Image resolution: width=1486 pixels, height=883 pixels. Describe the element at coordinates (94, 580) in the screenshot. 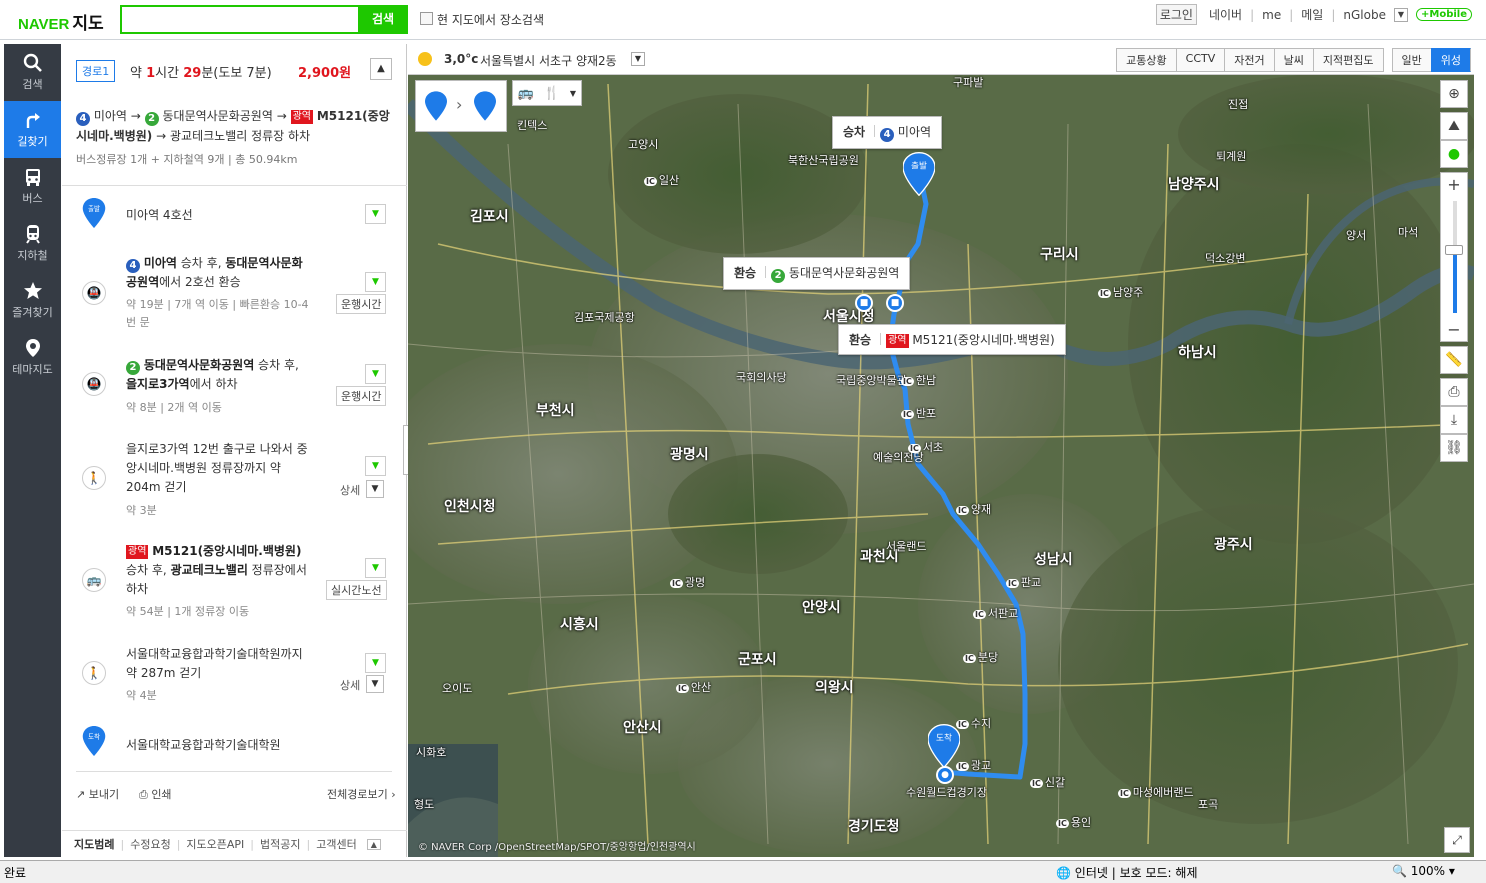

I see `bus-step-icon: 🚌` at that location.